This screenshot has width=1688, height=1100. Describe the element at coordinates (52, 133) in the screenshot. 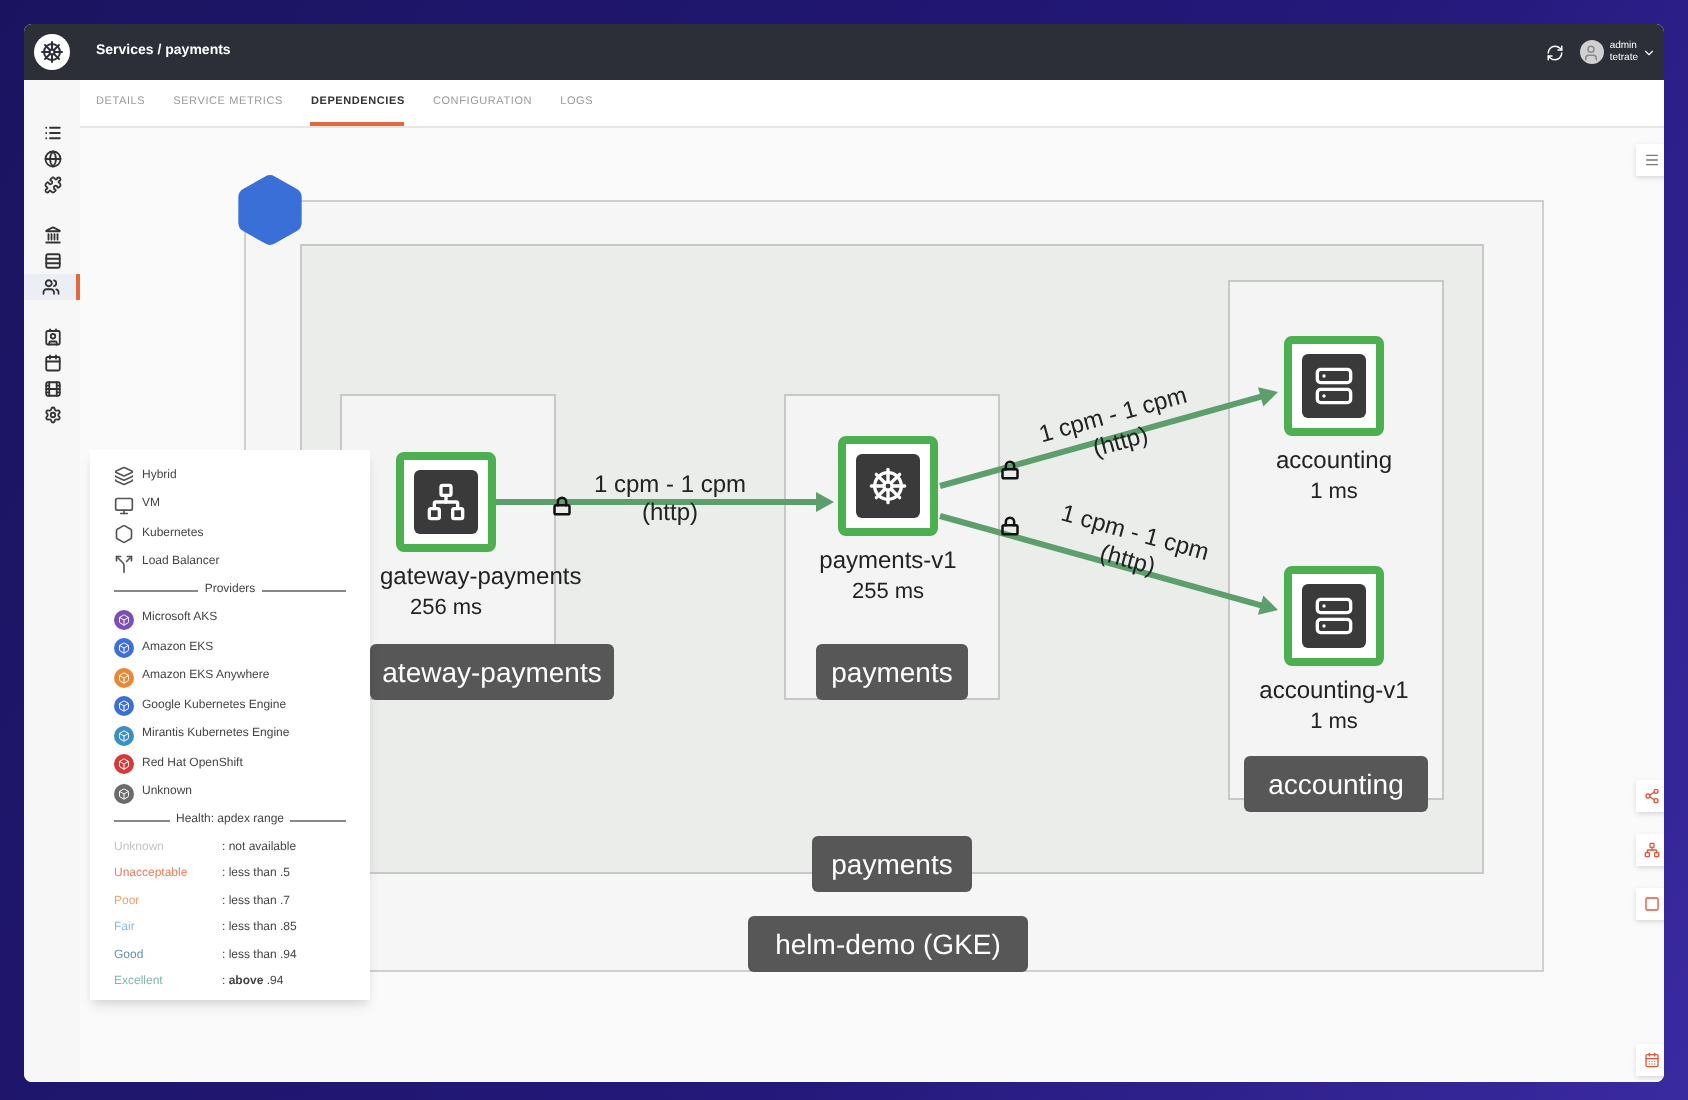

I see `list-icon` at that location.